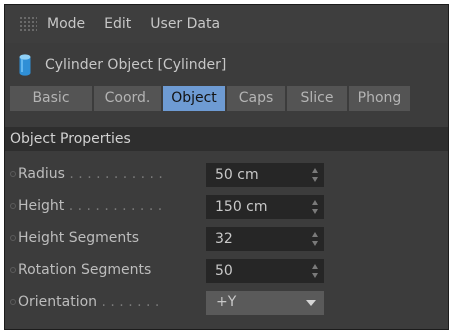 The height and width of the screenshot is (335, 456). What do you see at coordinates (90, 206) in the screenshot?
I see `property-label: Height . . . . . . . . . . .` at bounding box center [90, 206].